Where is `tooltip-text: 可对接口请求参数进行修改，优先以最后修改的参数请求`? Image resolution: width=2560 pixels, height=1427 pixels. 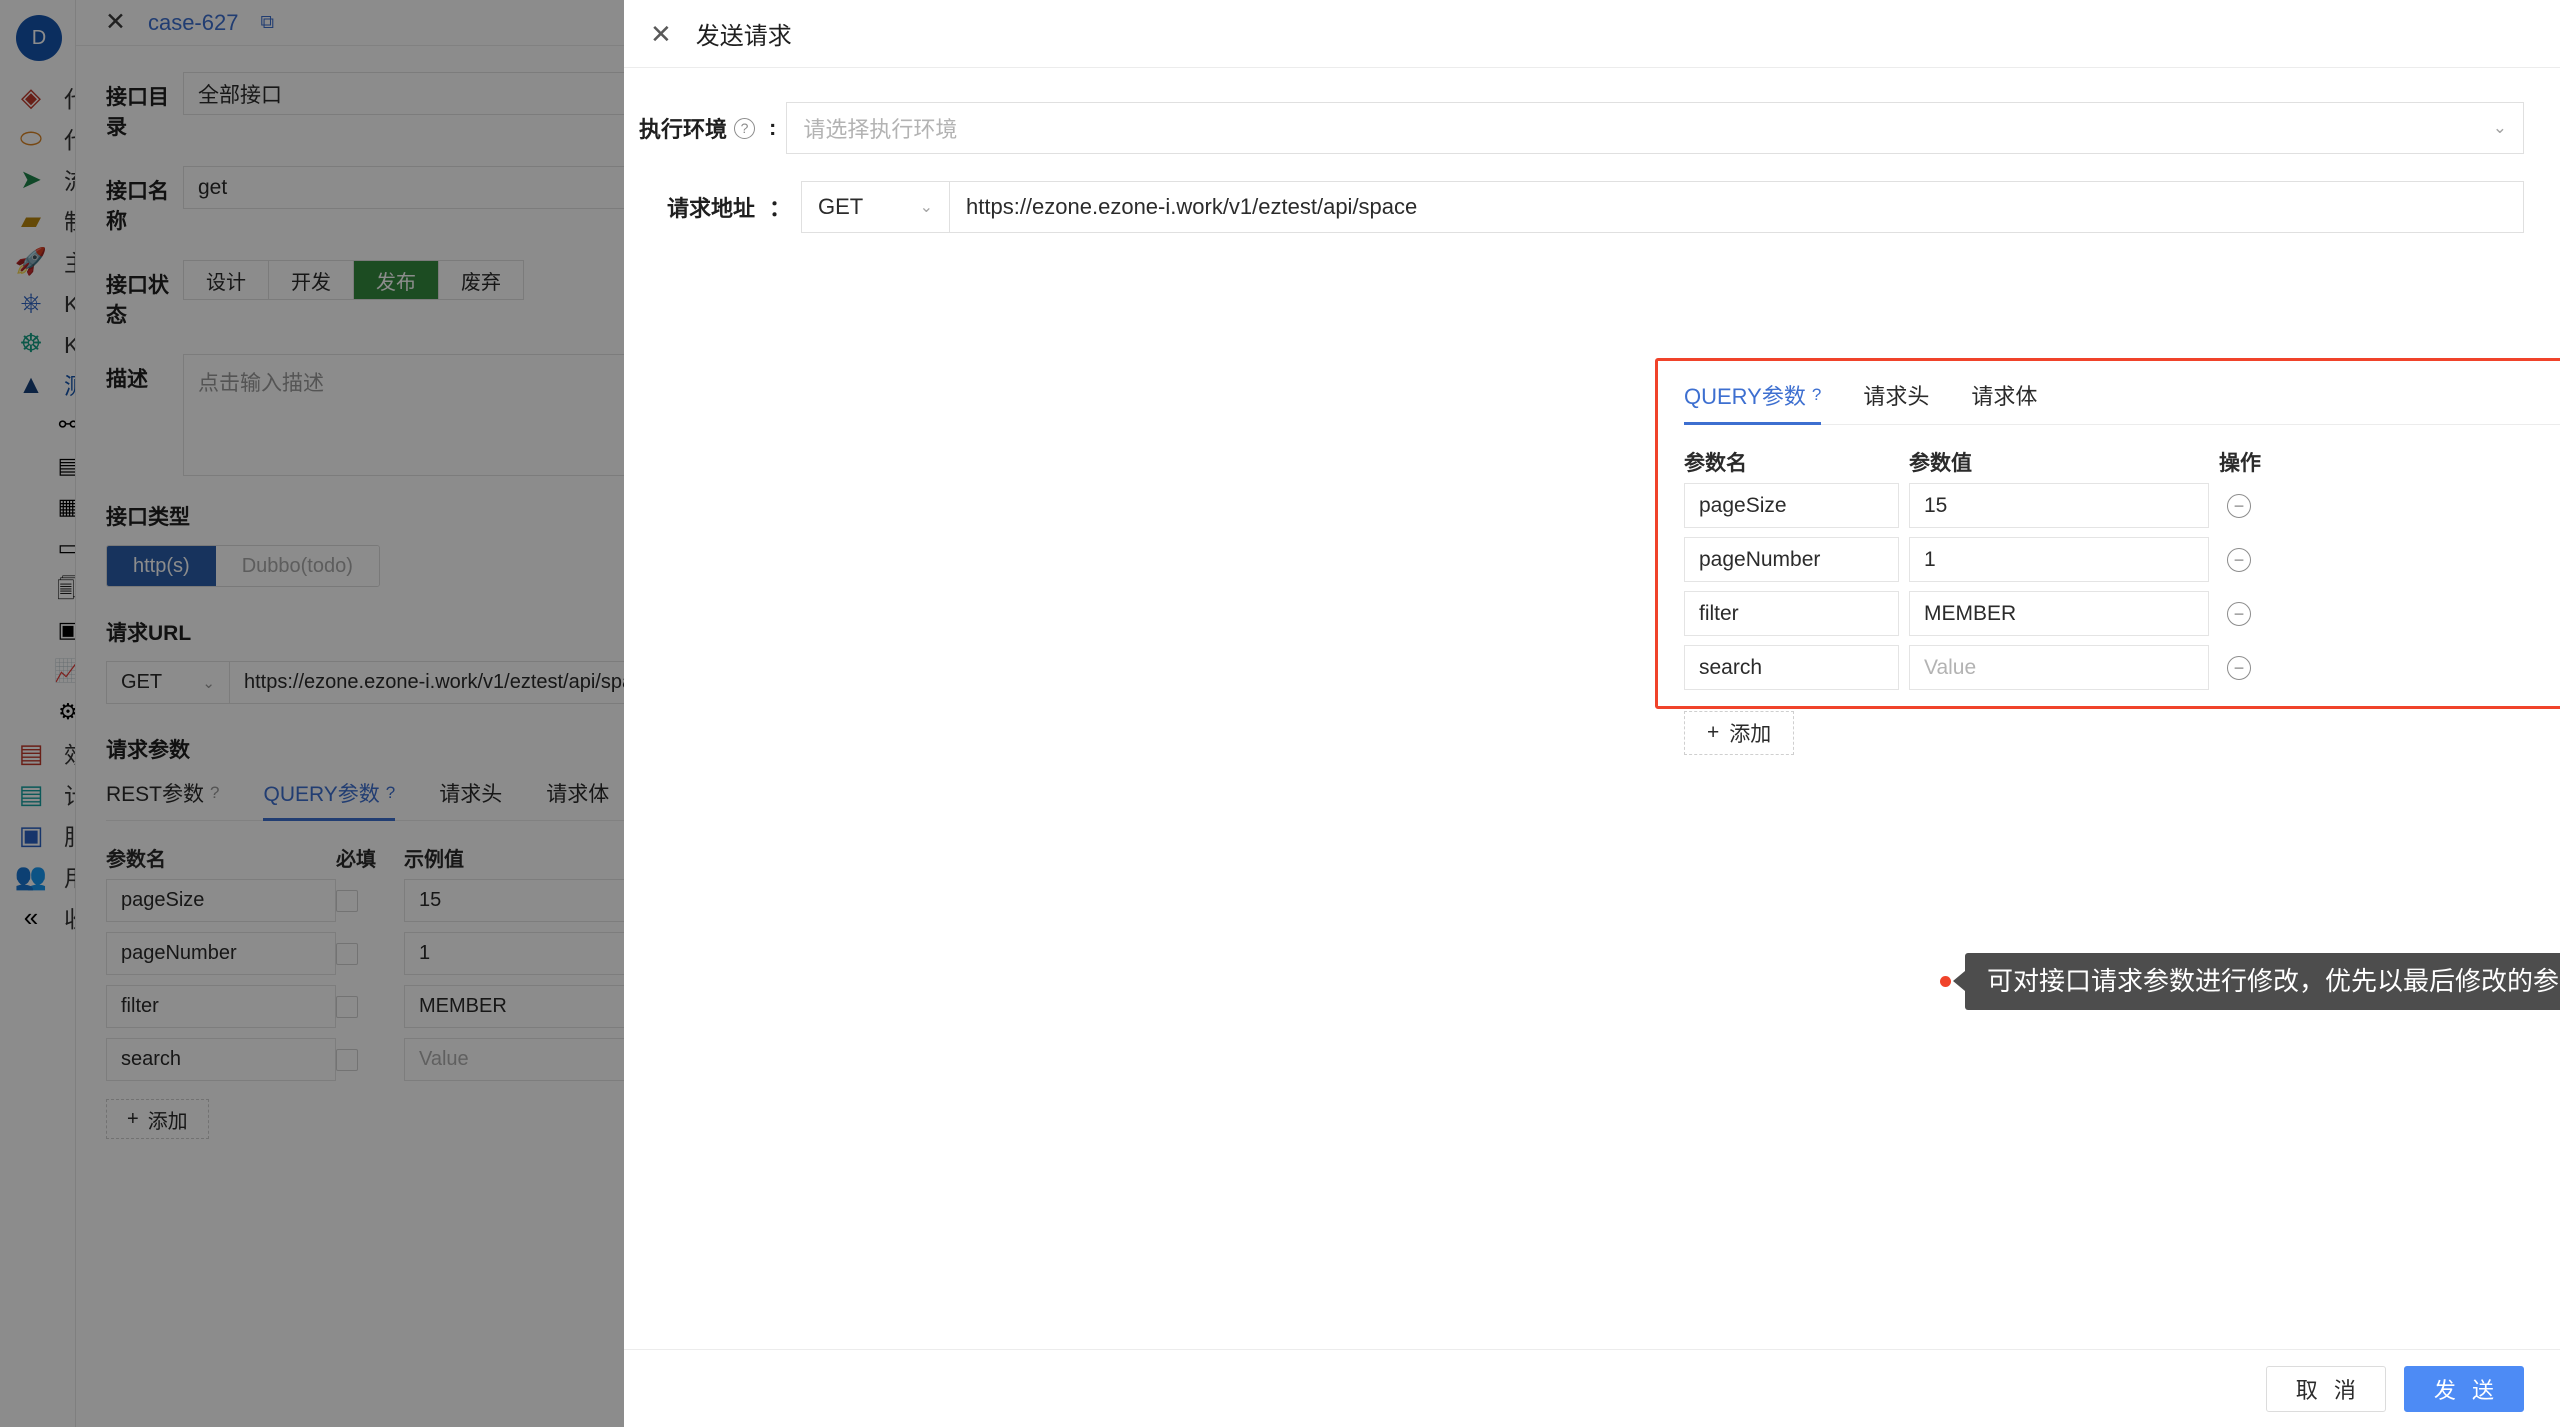
tooltip-text: 可对接口请求参数进行修改，优先以最后修改的参数请求 is located at coordinates (2262, 981).